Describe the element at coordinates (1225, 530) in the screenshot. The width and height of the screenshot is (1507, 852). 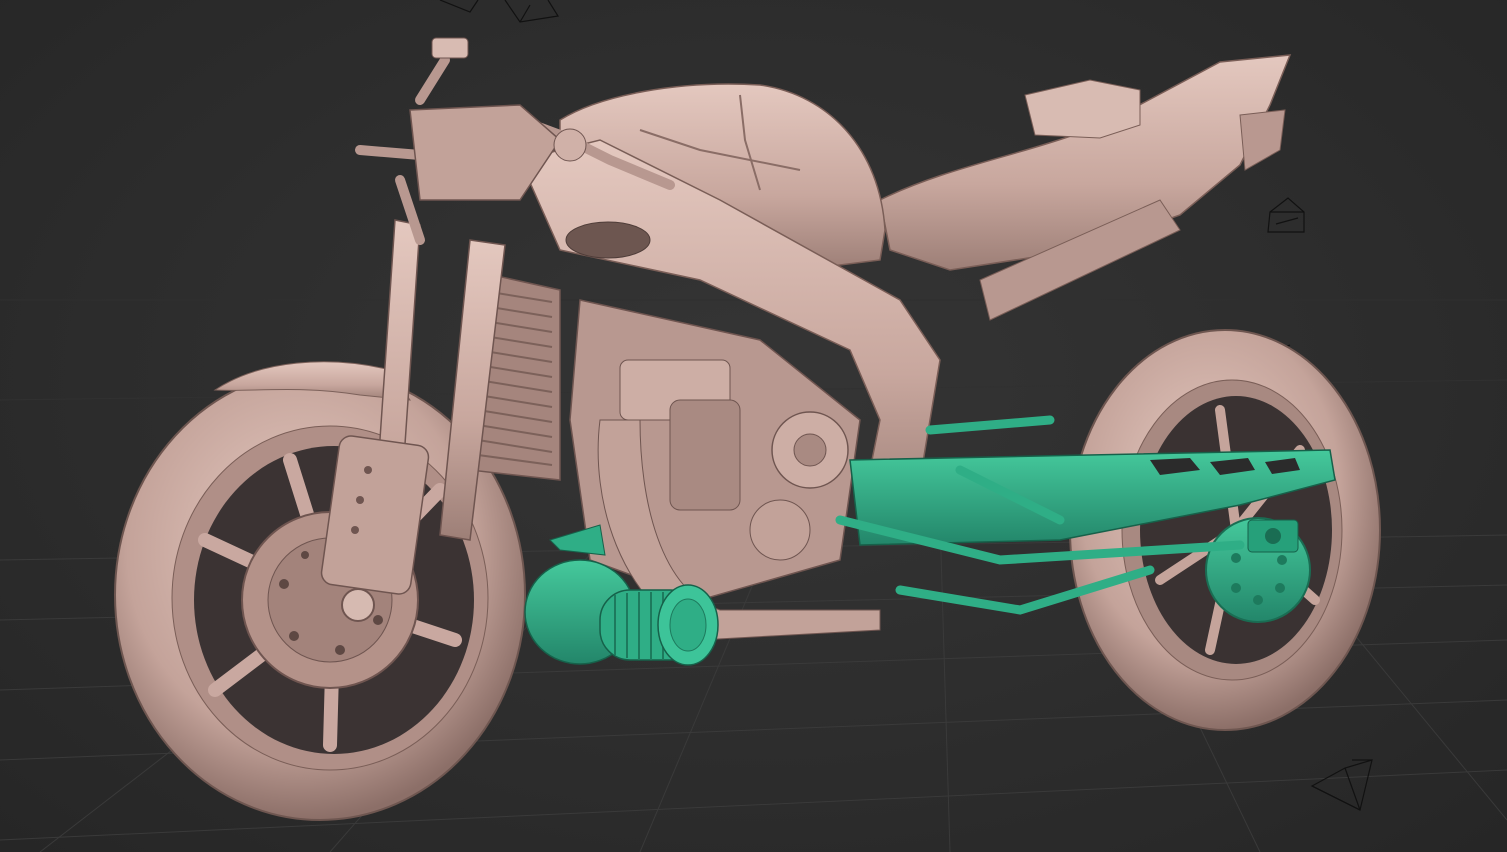
I see `rear-wheel` at that location.